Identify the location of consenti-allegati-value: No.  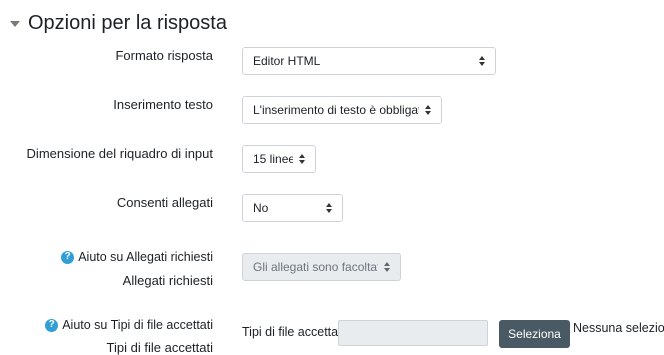
(261, 208).